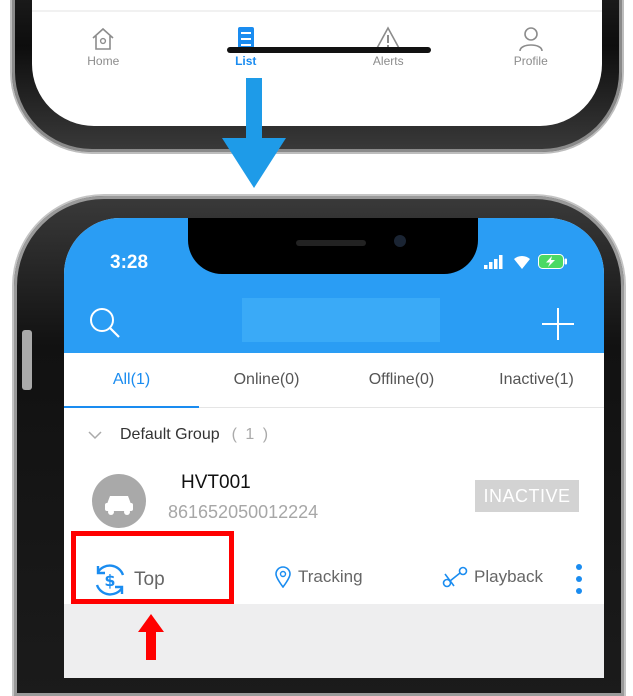 This screenshot has height=696, width=633. Describe the element at coordinates (388, 61) in the screenshot. I see `tab-alerts-label: Alerts` at that location.